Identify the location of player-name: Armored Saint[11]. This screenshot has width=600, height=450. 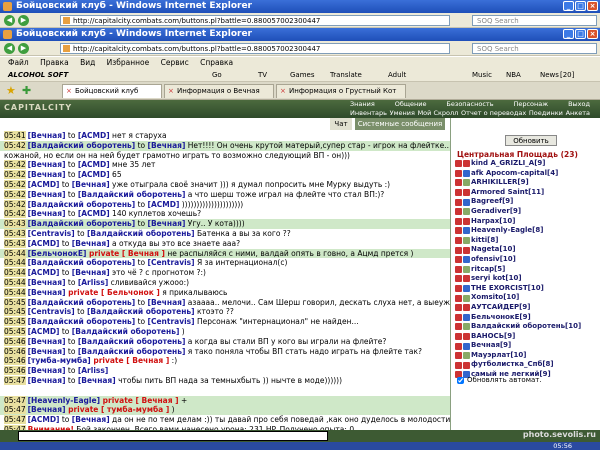
(507, 193).